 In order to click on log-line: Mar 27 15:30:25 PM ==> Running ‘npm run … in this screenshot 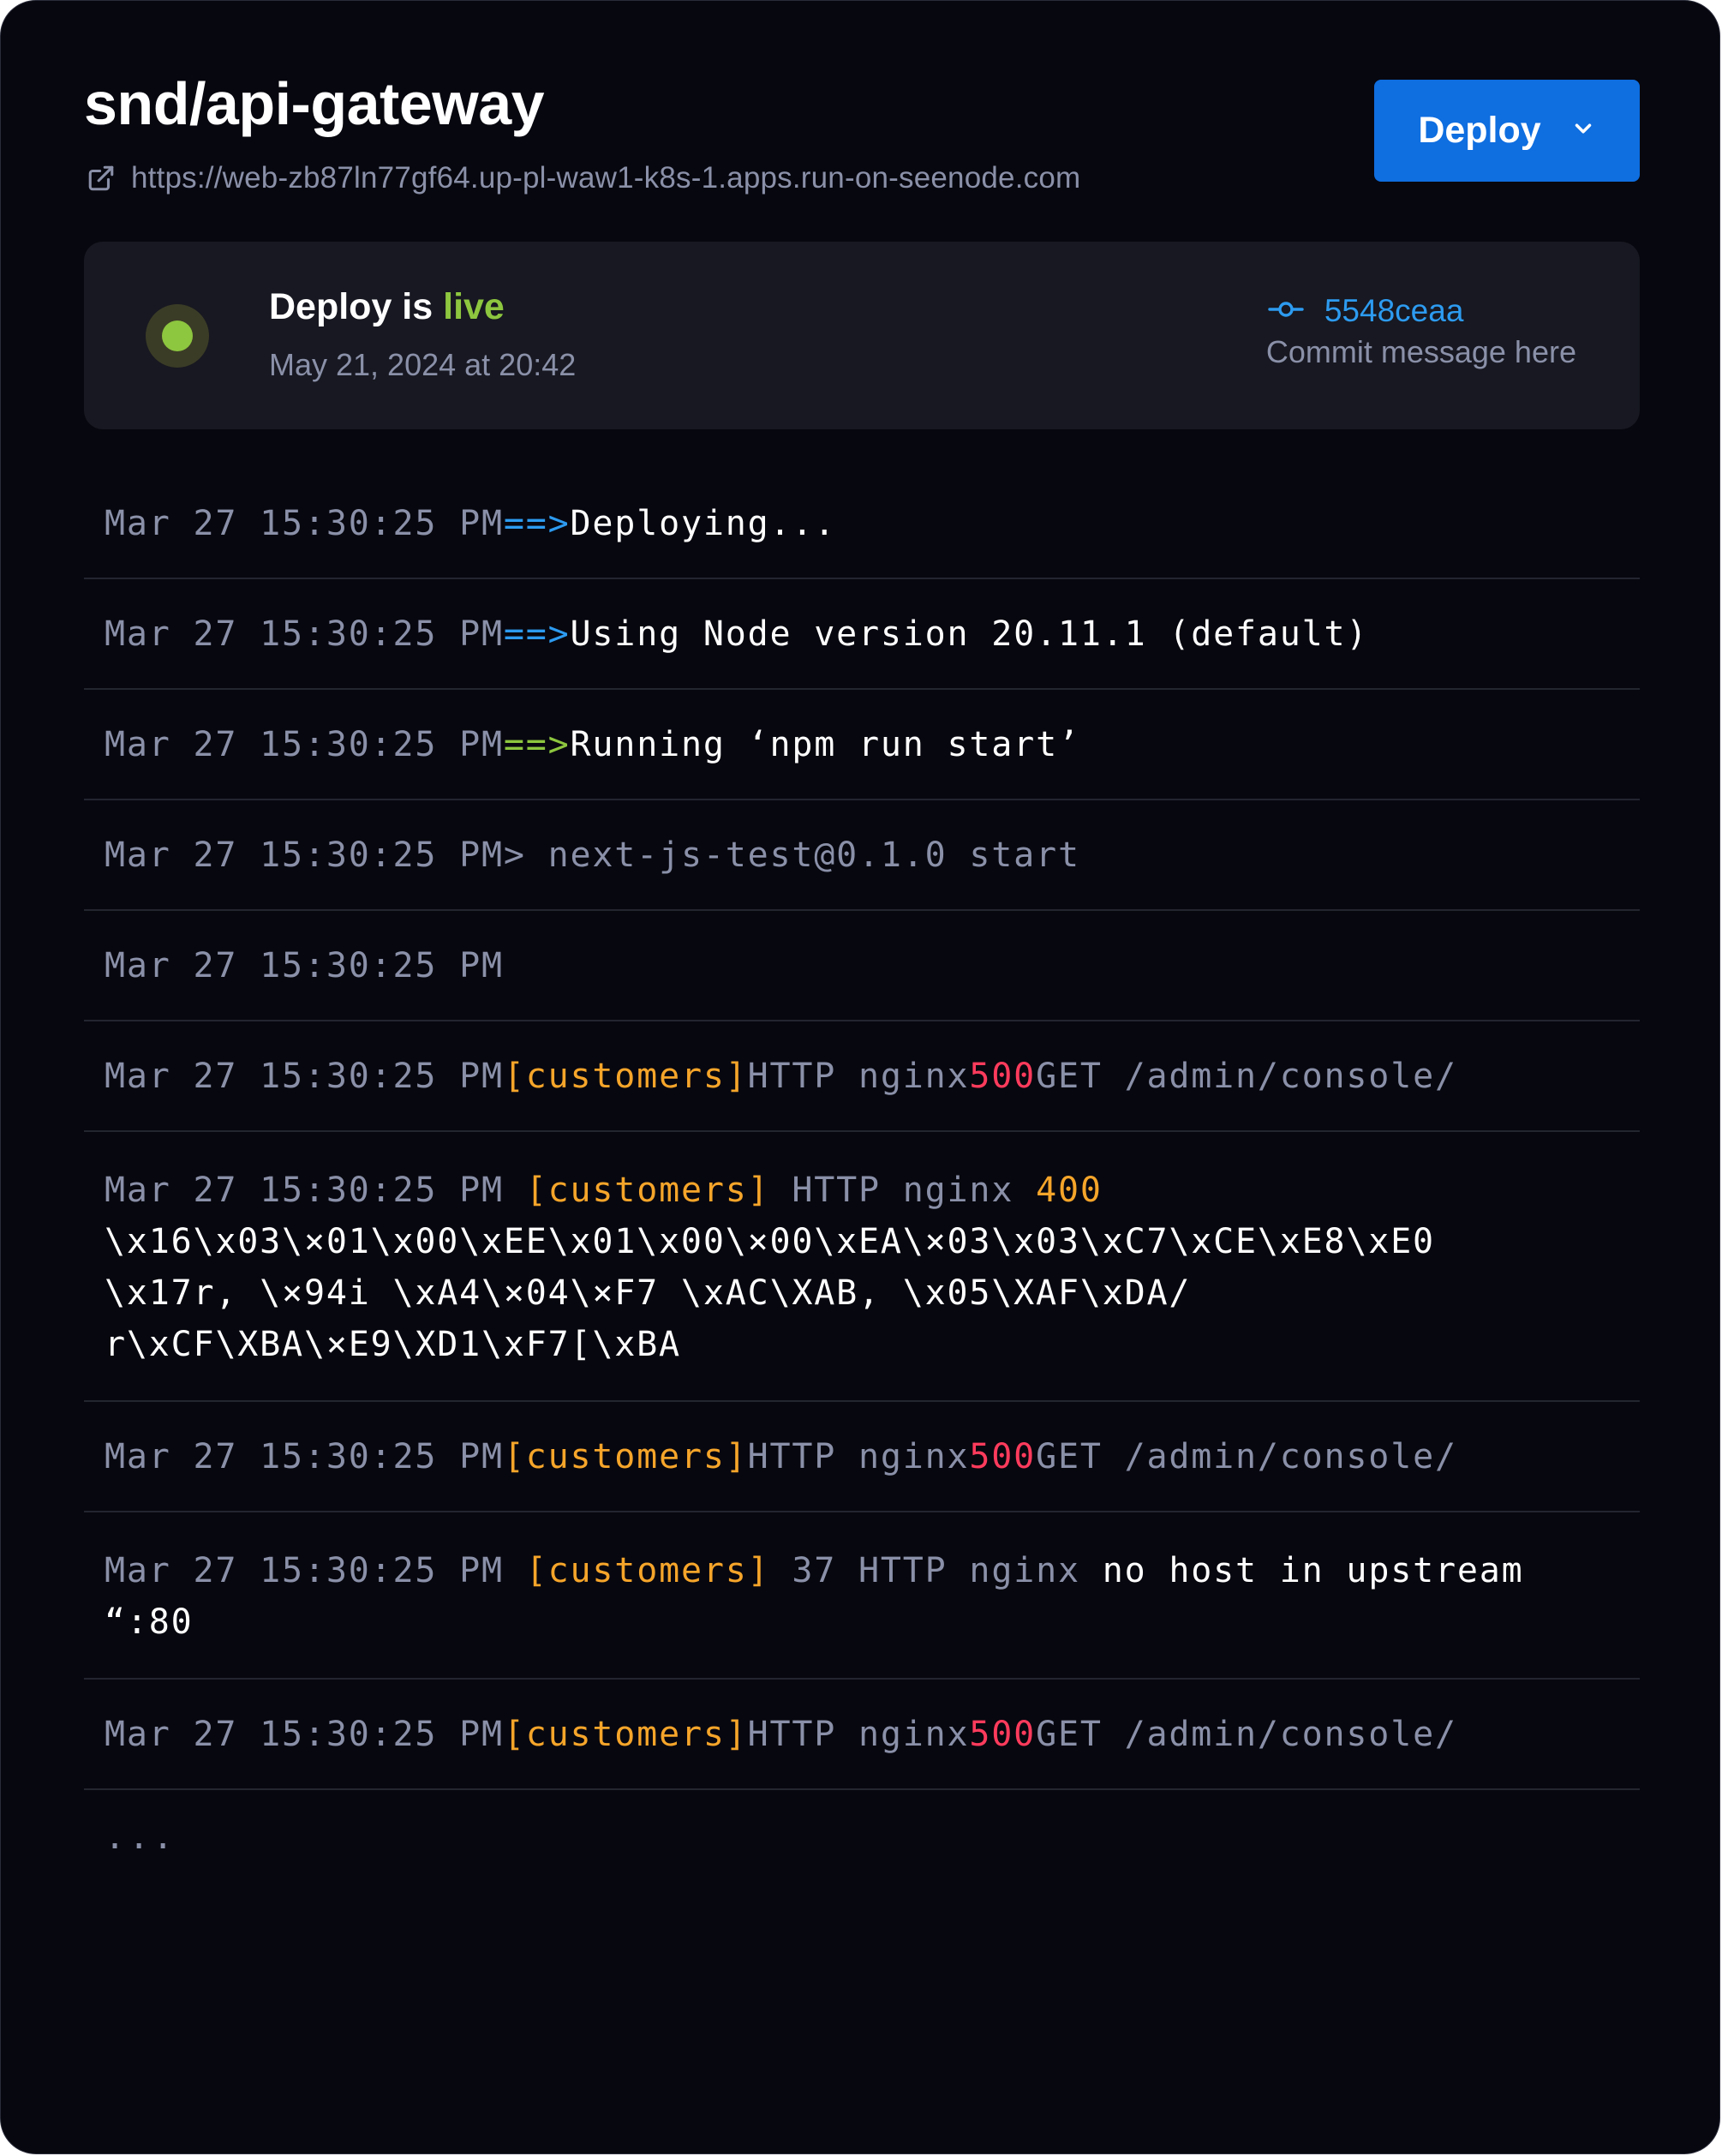, I will do `click(862, 745)`.